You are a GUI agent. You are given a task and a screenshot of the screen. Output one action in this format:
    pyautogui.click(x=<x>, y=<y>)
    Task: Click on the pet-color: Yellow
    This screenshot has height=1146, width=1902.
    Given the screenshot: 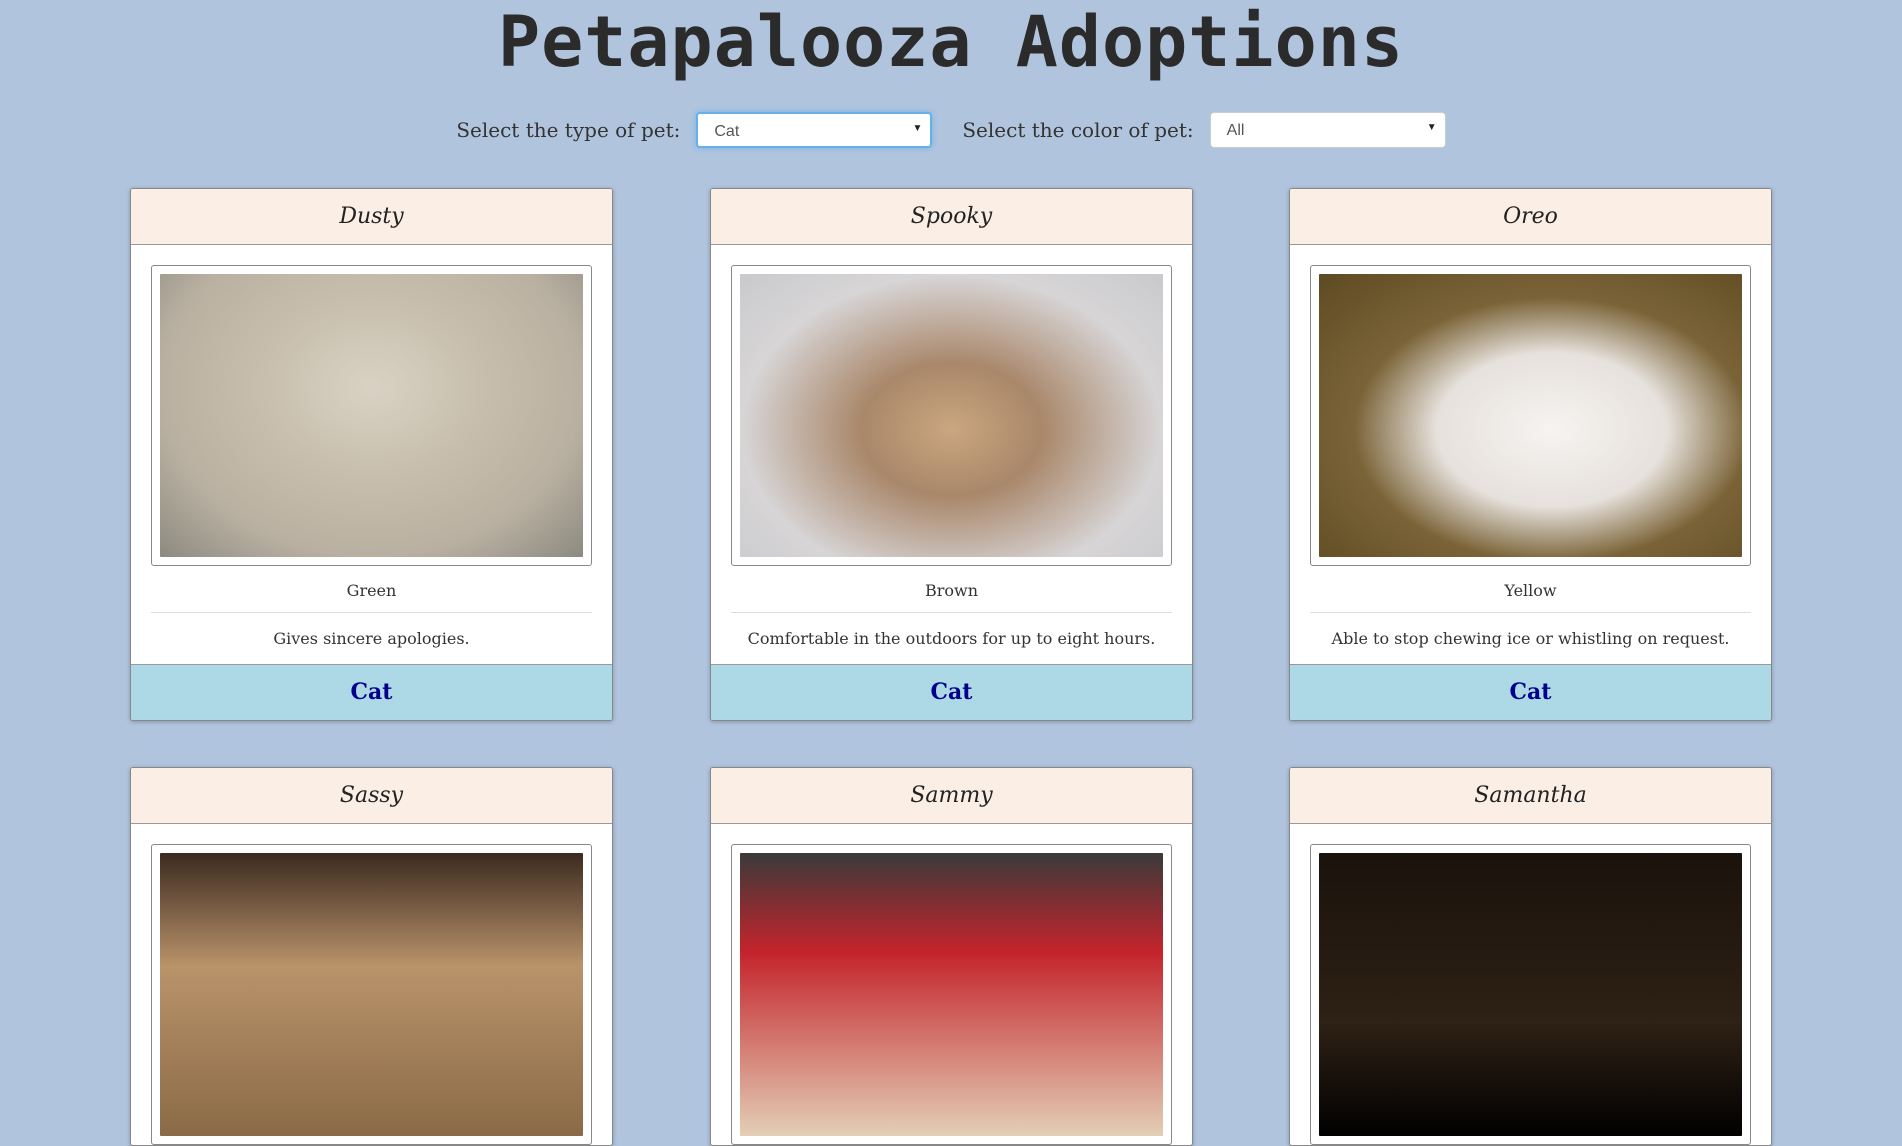 What is the action you would take?
    pyautogui.click(x=1530, y=589)
    